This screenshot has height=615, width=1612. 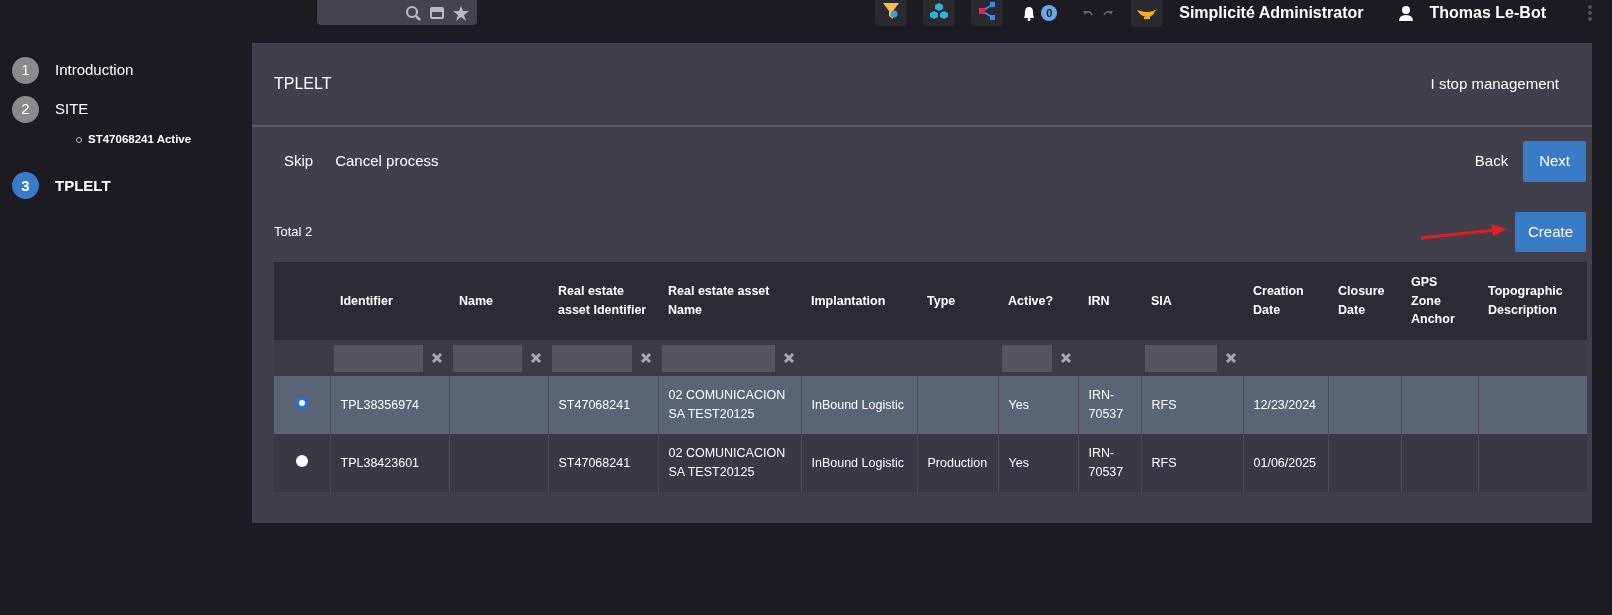 I want to click on column-header: IRN, so click(x=1109, y=301).